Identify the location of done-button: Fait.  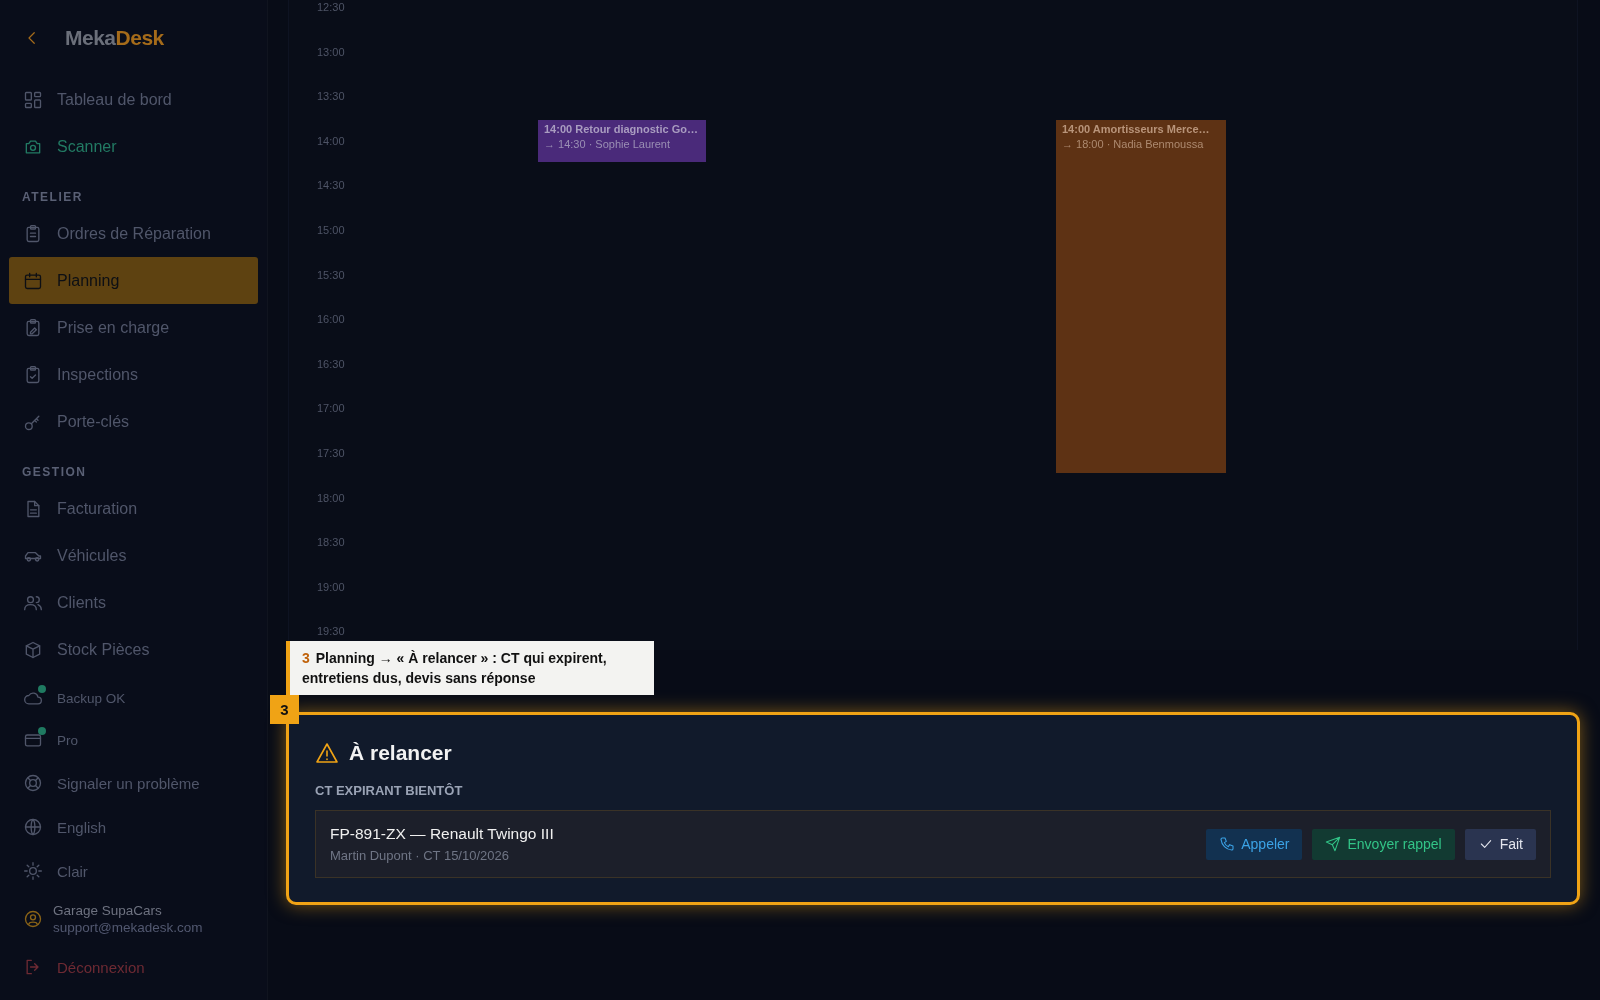
(1500, 844).